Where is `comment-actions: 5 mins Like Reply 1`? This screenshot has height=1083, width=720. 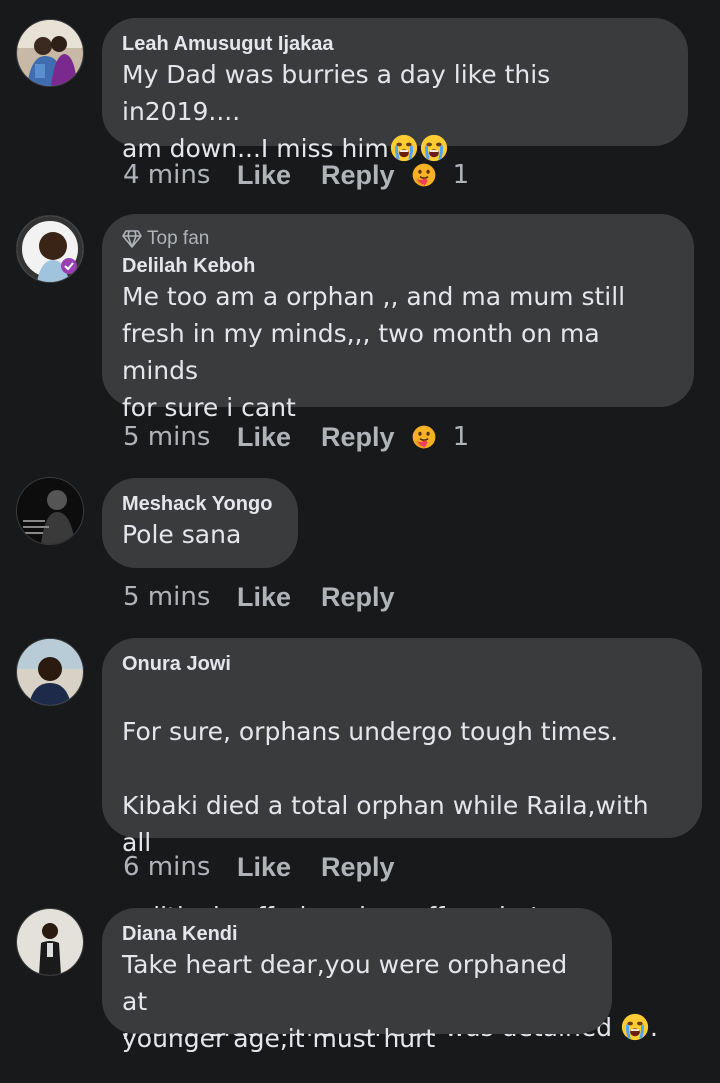 comment-actions: 5 mins Like Reply 1 is located at coordinates (296, 437).